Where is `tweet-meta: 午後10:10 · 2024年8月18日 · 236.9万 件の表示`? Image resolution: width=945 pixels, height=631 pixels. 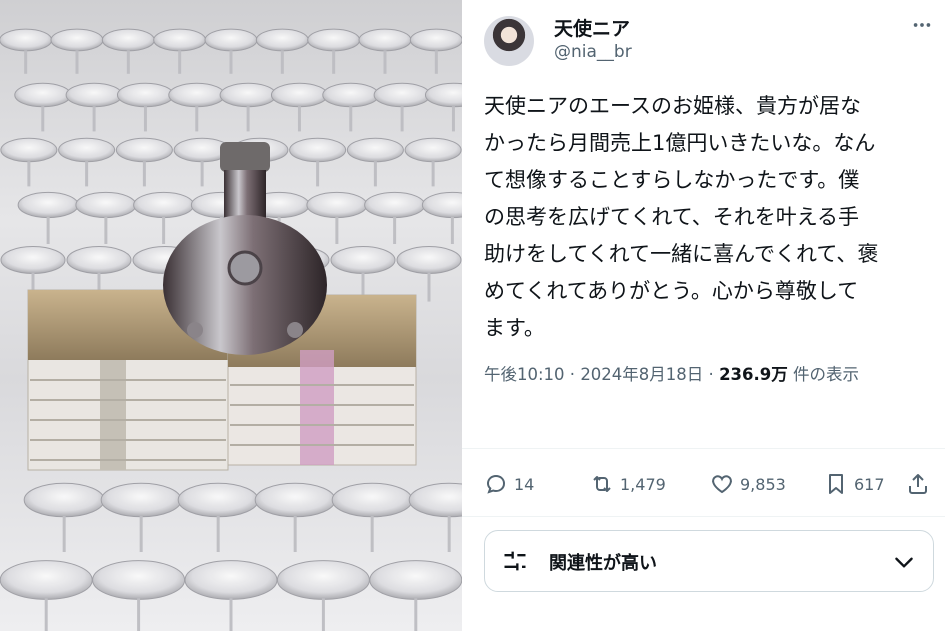 tweet-meta: 午後10:10 · 2024年8月18日 · 236.9万 件の表示 is located at coordinates (704, 375).